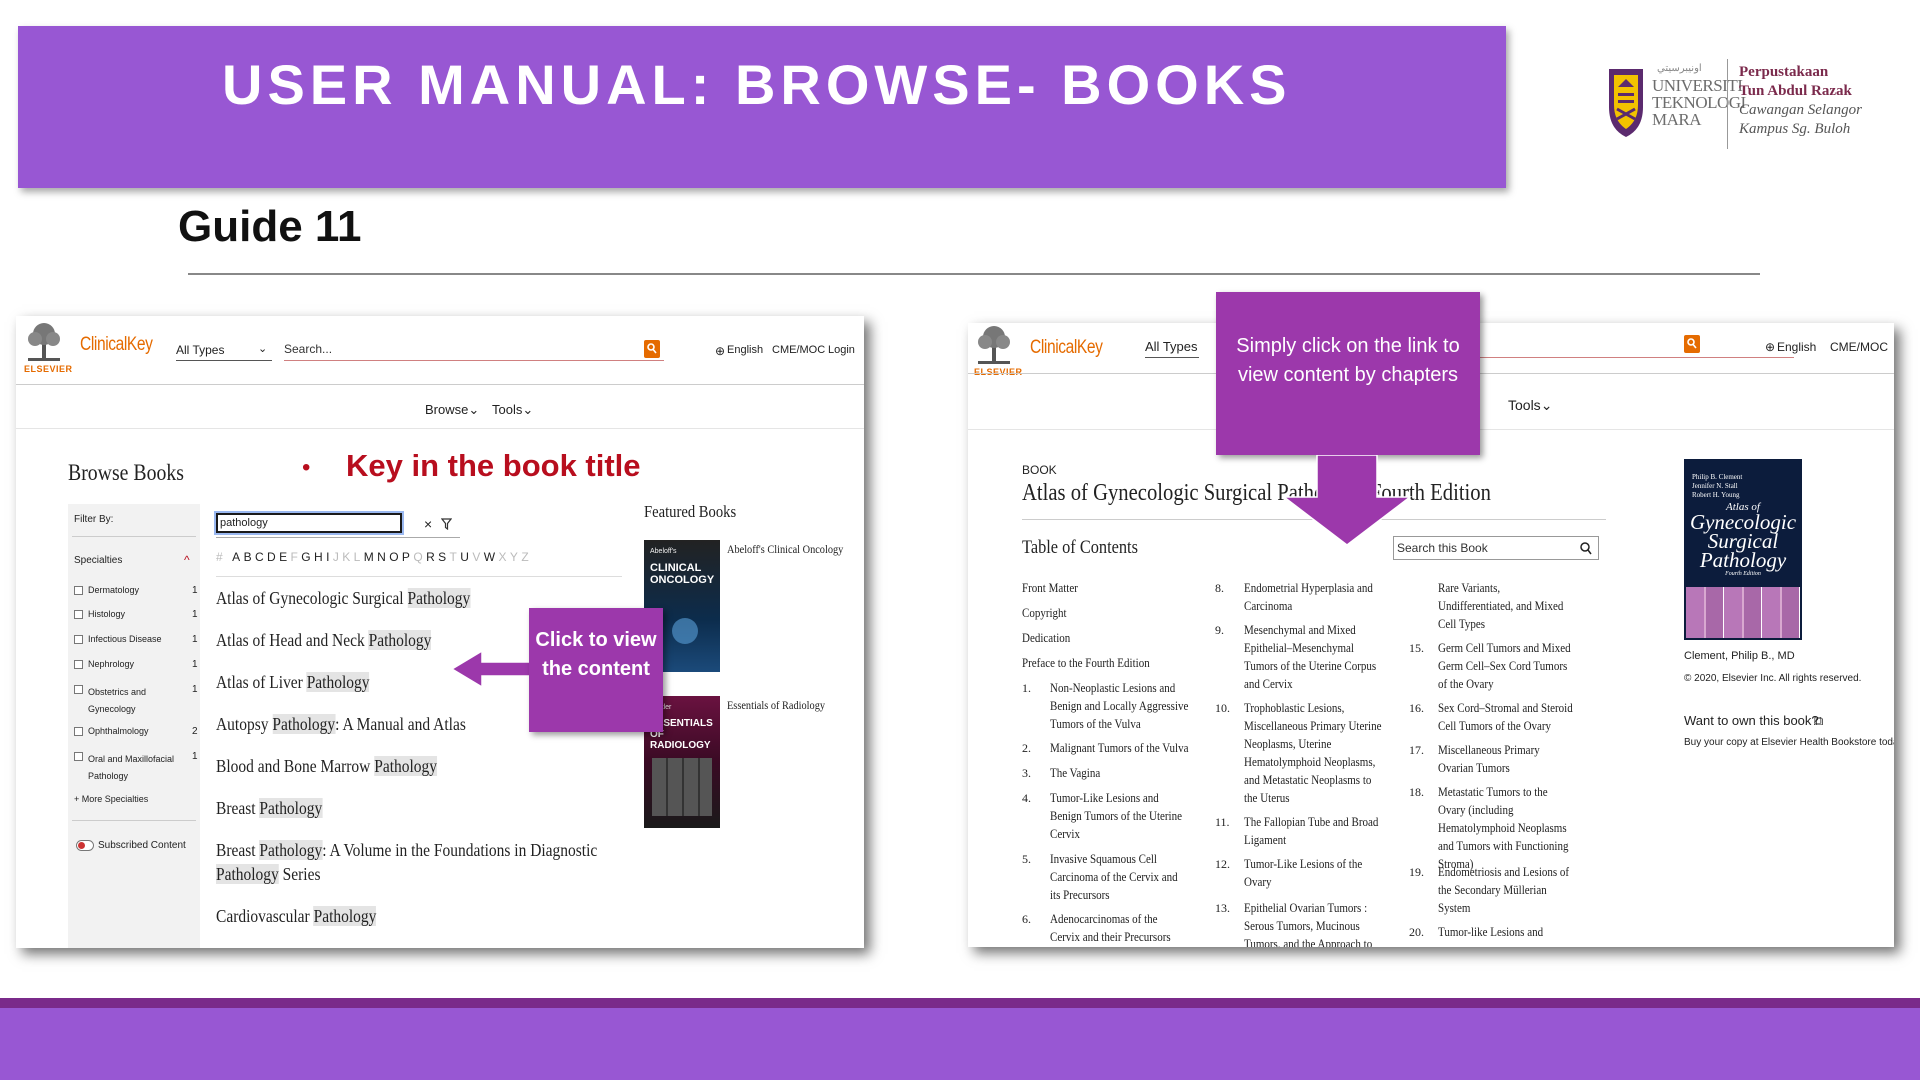 Image resolution: width=1920 pixels, height=1080 pixels. I want to click on book-link: Blood and Bone Marrow Pathology, so click(327, 766).